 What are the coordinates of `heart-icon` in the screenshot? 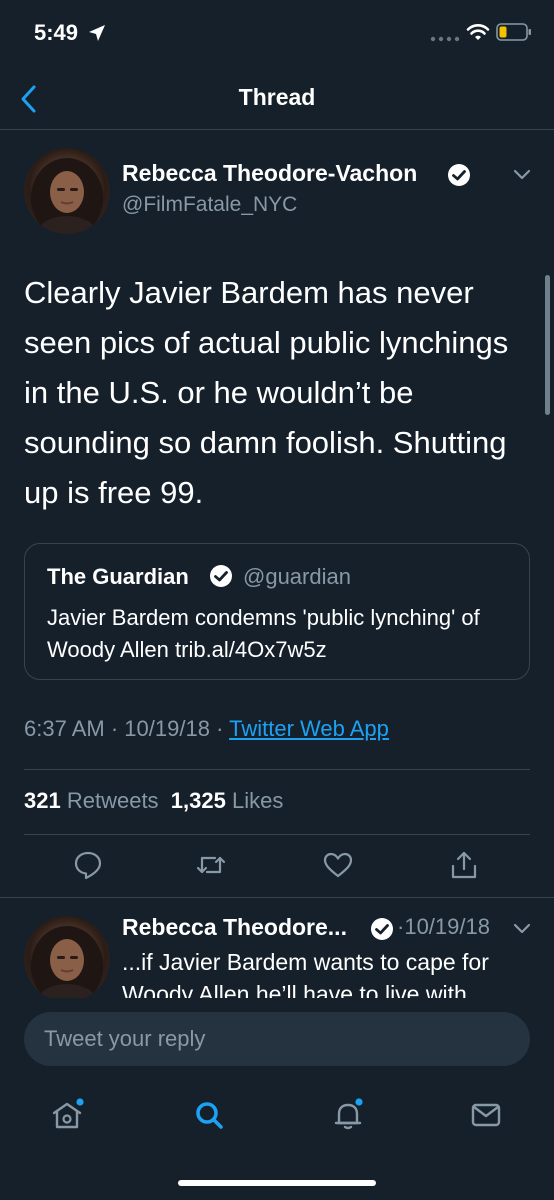 It's located at (338, 865).